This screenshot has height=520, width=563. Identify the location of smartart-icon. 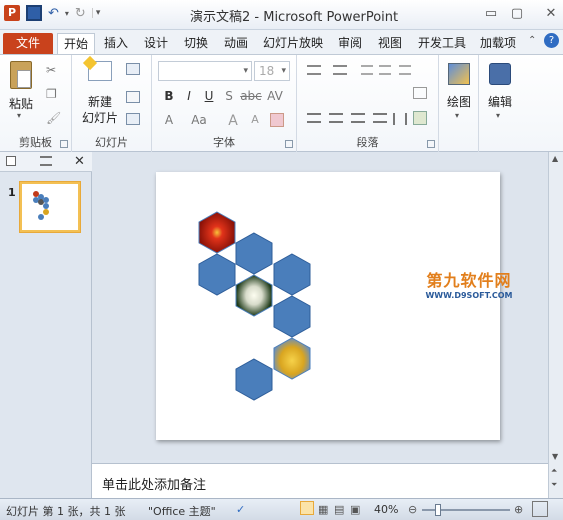
(420, 118).